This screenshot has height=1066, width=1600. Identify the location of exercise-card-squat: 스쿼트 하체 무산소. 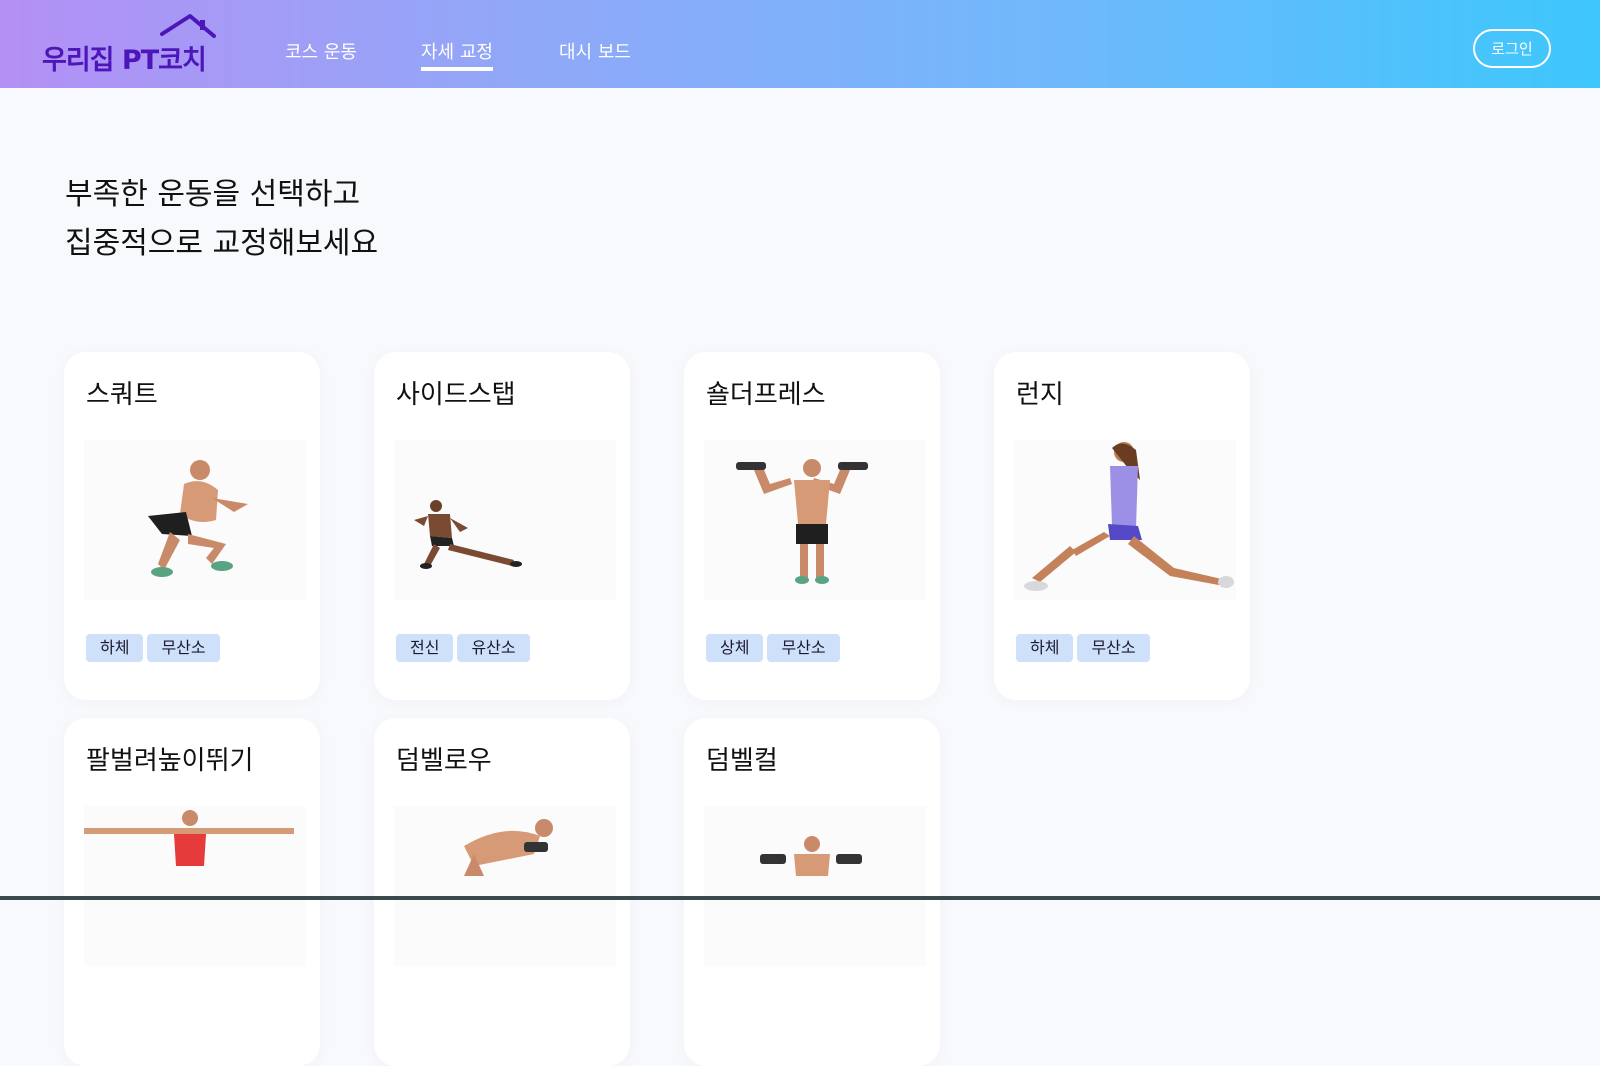
(192, 526).